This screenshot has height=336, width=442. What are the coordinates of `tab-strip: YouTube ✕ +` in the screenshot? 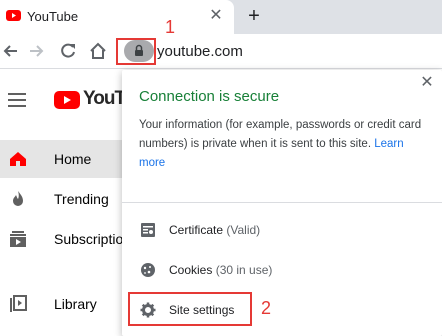 It's located at (221, 17).